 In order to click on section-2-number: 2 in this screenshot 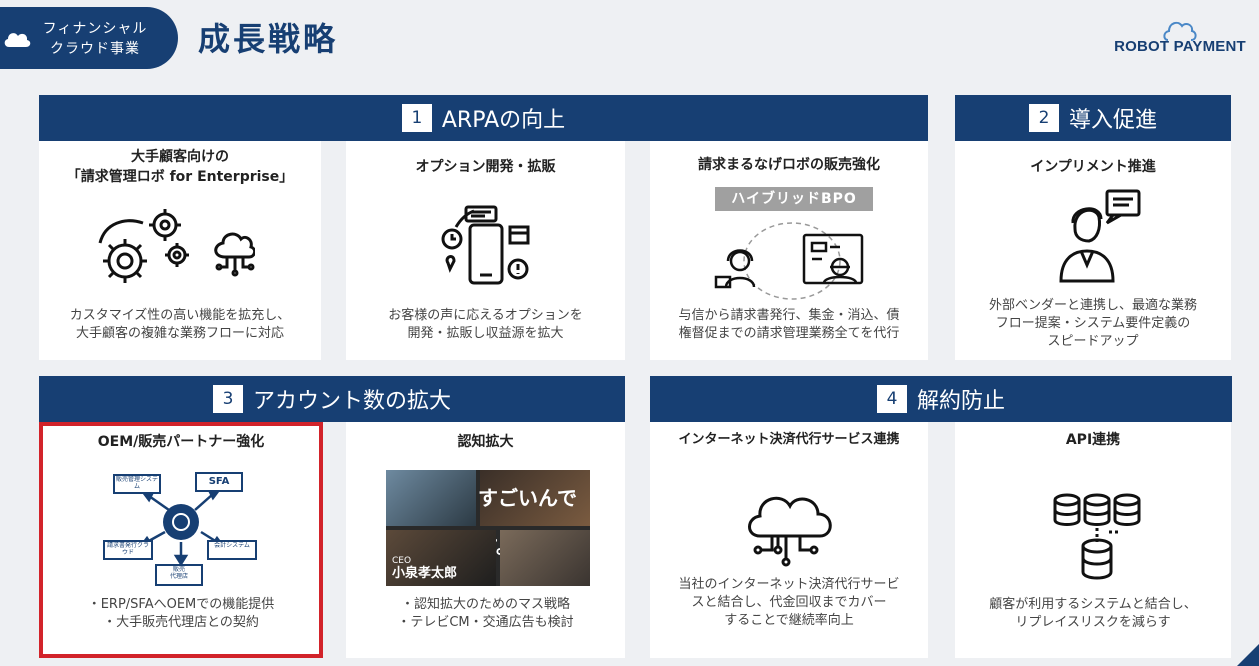, I will do `click(1043, 118)`.